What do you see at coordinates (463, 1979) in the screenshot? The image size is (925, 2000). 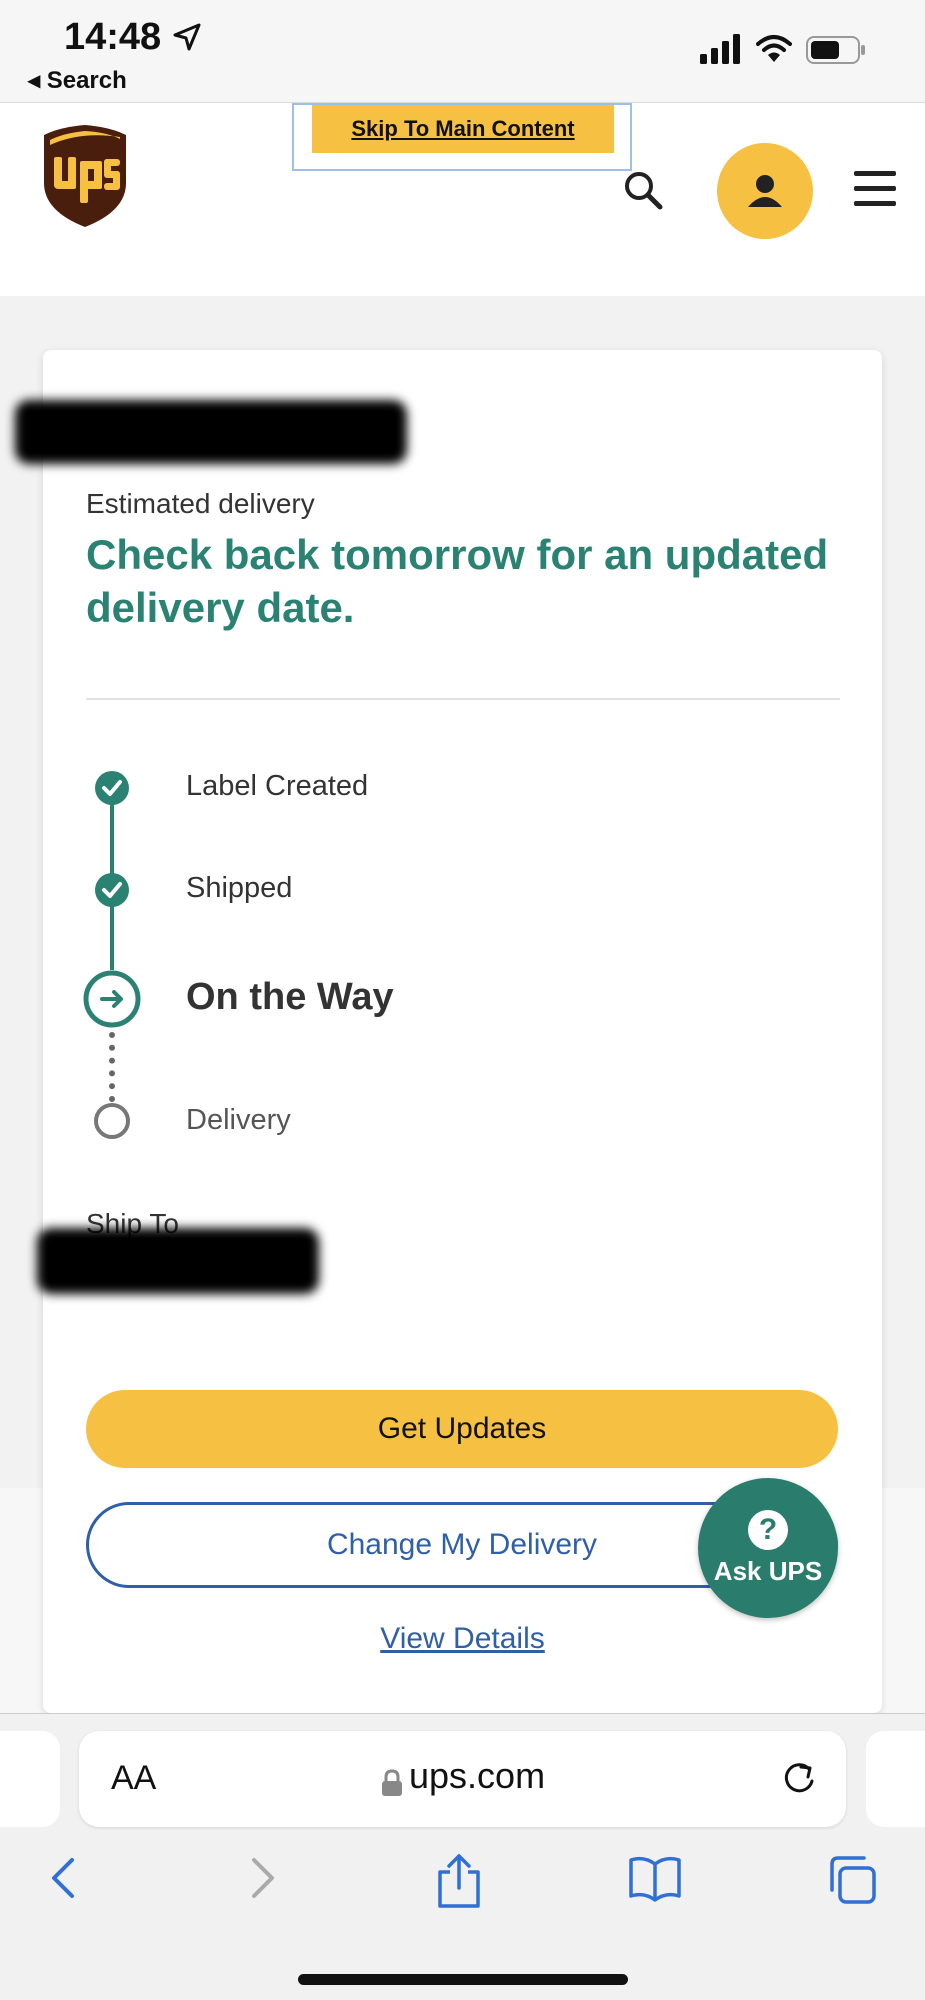 I see `home-indicator` at bounding box center [463, 1979].